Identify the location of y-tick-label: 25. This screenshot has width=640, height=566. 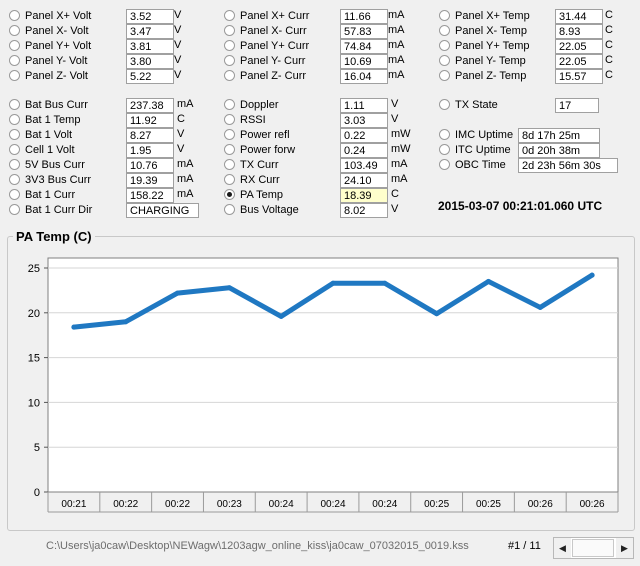
(34, 269).